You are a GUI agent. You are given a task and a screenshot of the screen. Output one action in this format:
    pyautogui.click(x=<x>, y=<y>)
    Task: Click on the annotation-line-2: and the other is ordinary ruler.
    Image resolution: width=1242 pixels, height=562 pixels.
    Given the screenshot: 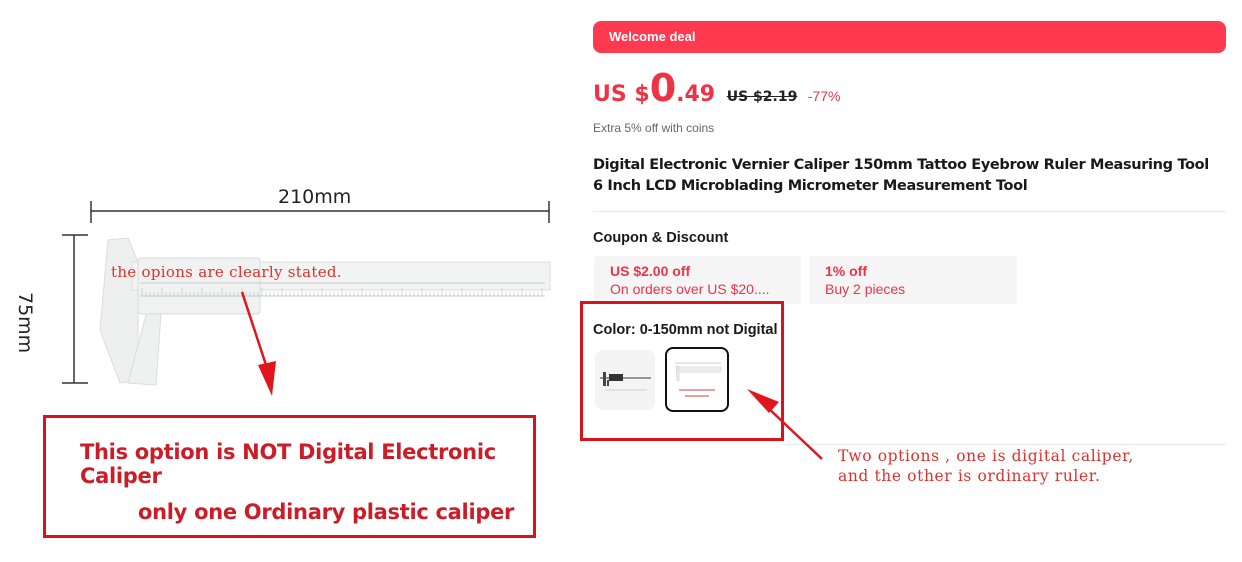 What is the action you would take?
    pyautogui.click(x=969, y=476)
    